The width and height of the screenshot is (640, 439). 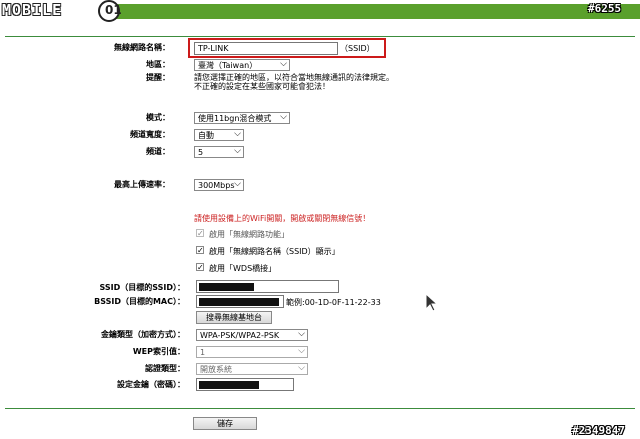 What do you see at coordinates (262, 86) in the screenshot?
I see `warning-line-2: 不正確的設定在某些國家可能會犯法！` at bounding box center [262, 86].